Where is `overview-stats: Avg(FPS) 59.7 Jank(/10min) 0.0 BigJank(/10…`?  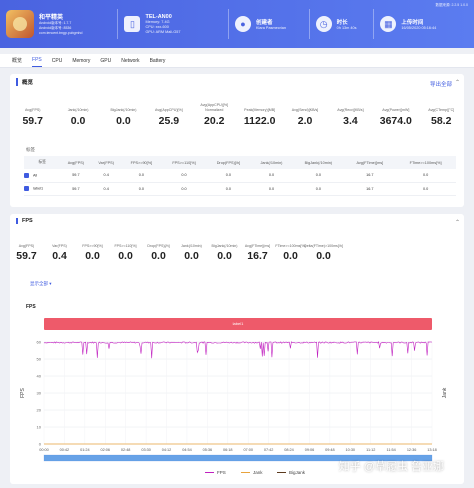 overview-stats: Avg(FPS) 59.7 Jank(/10min) 0.0 BigJank(/10… is located at coordinates (237, 112).